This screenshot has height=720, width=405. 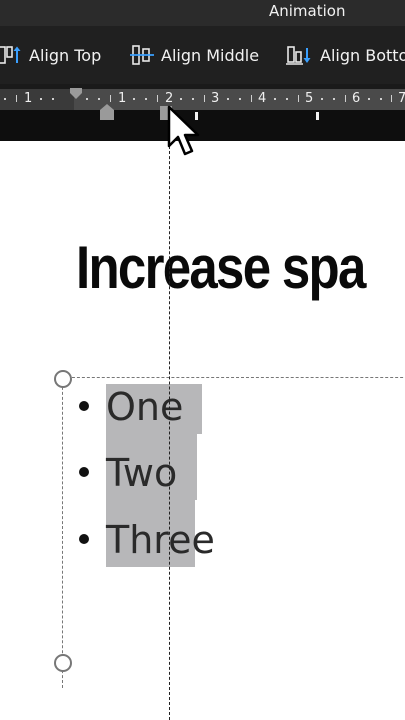 I want to click on list-item: Two, so click(x=141, y=473).